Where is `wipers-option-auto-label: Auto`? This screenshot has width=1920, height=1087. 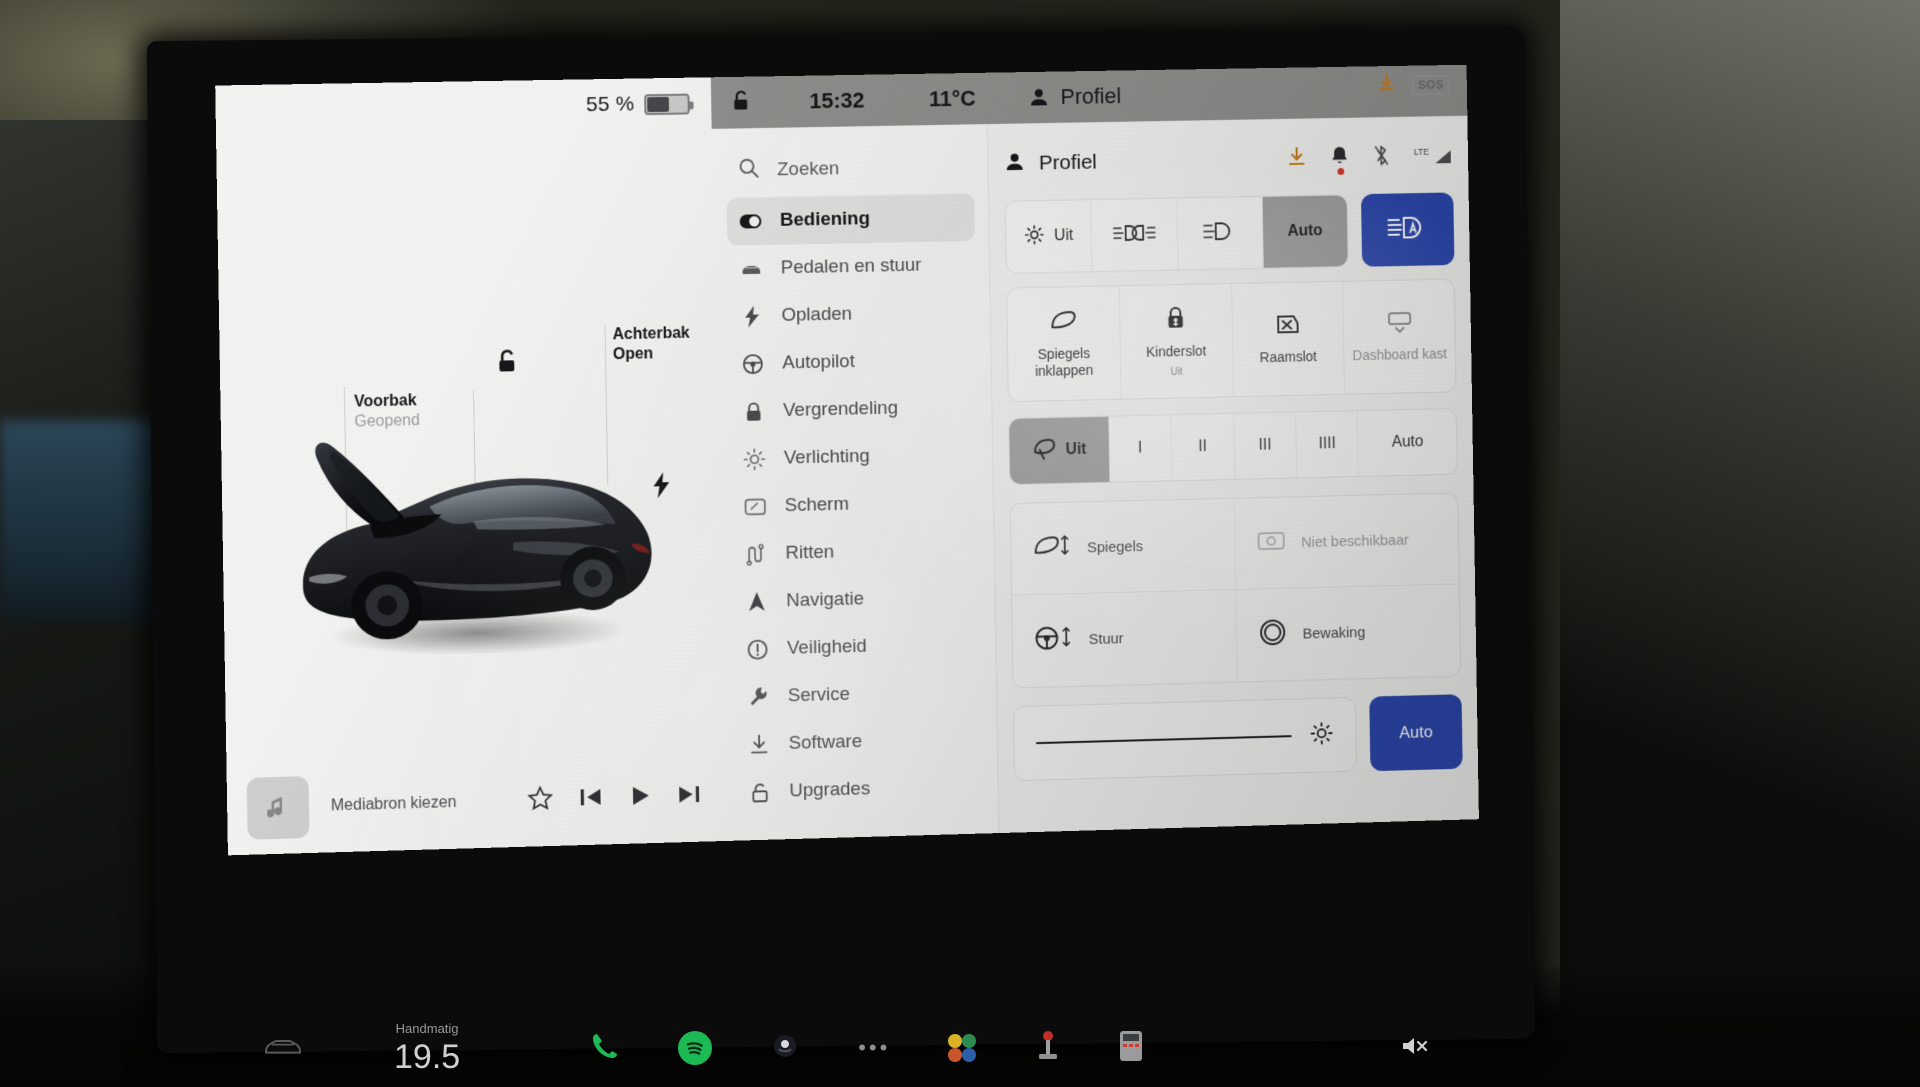 wipers-option-auto-label: Auto is located at coordinates (1407, 442).